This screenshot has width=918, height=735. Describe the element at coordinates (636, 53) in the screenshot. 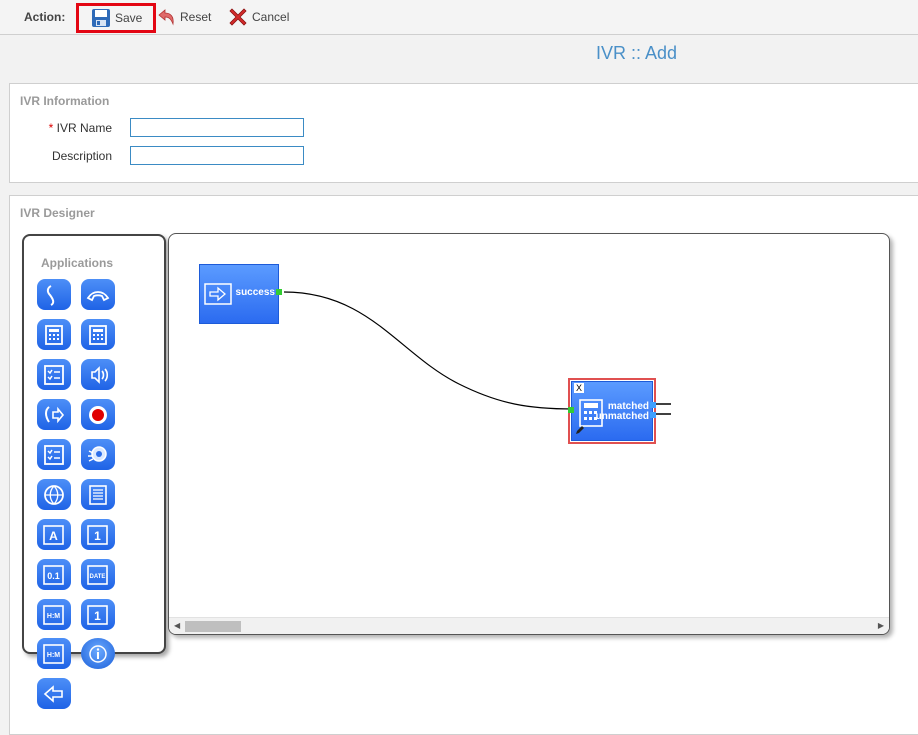

I see `page-title: IVR :: Add` at that location.